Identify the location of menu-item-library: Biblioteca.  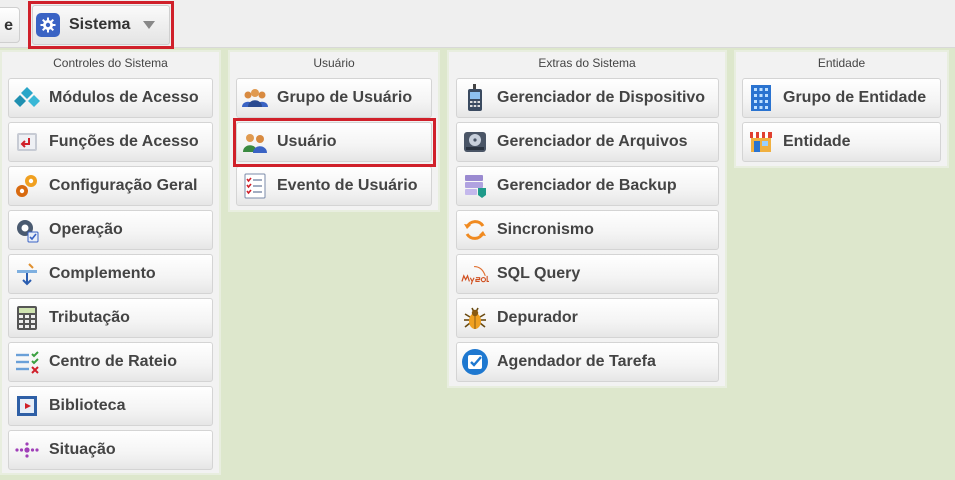
(110, 406).